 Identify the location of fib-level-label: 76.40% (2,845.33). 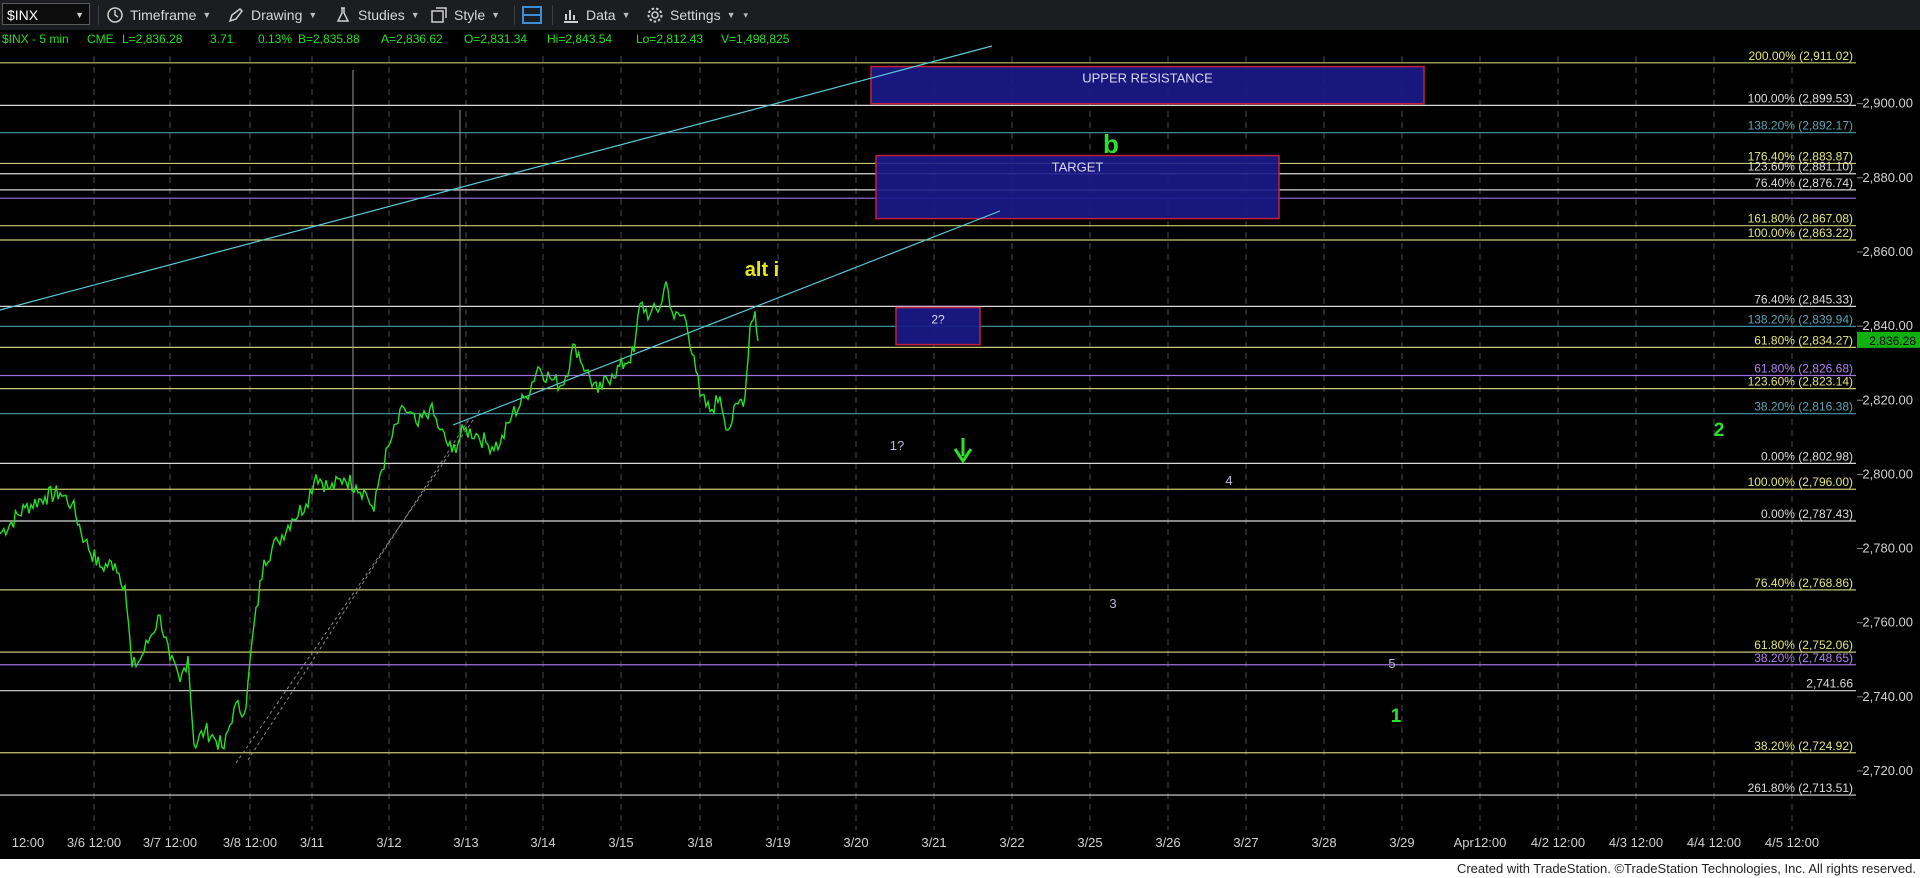
(1803, 299).